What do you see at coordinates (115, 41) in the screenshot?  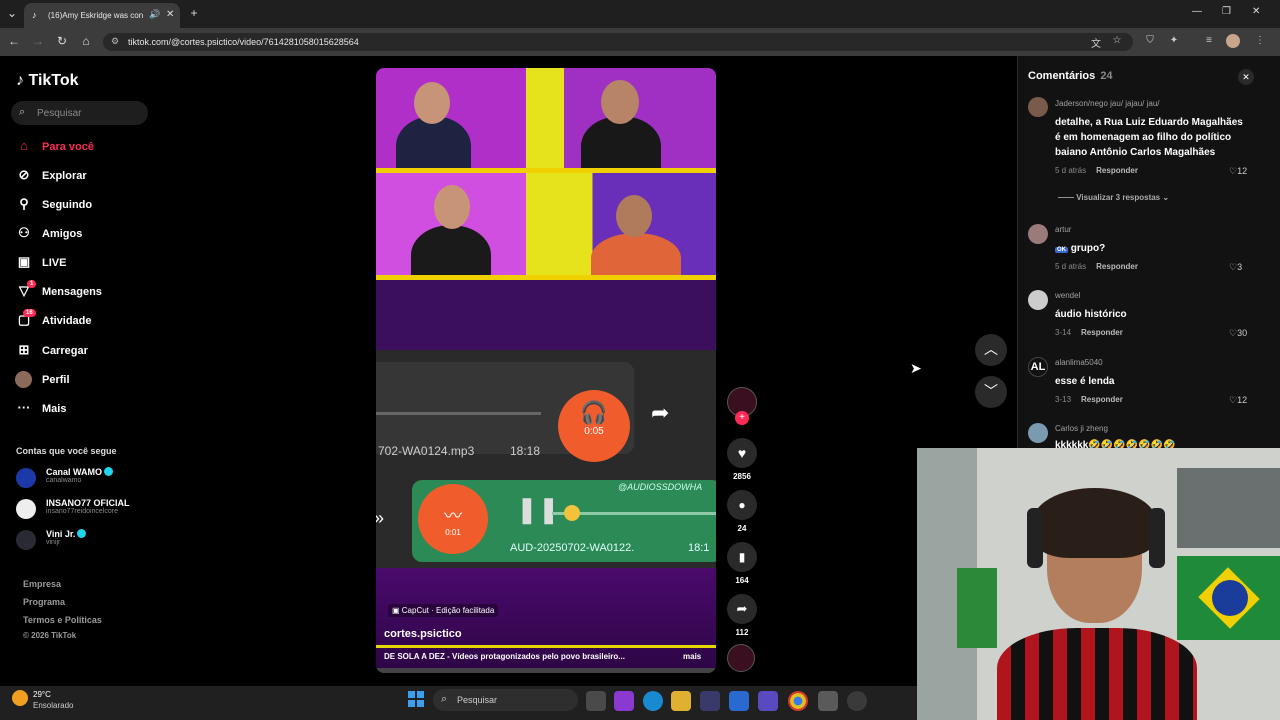 I see `site-info-icon: ⚙` at bounding box center [115, 41].